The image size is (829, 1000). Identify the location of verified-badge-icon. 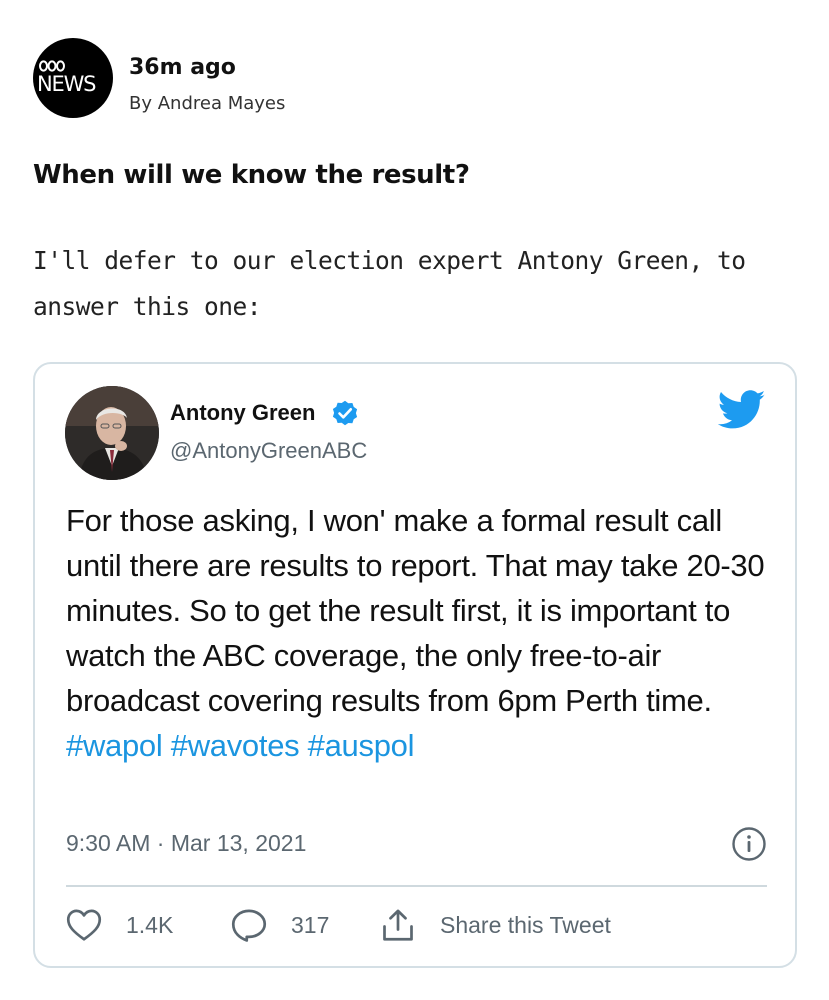
(345, 413).